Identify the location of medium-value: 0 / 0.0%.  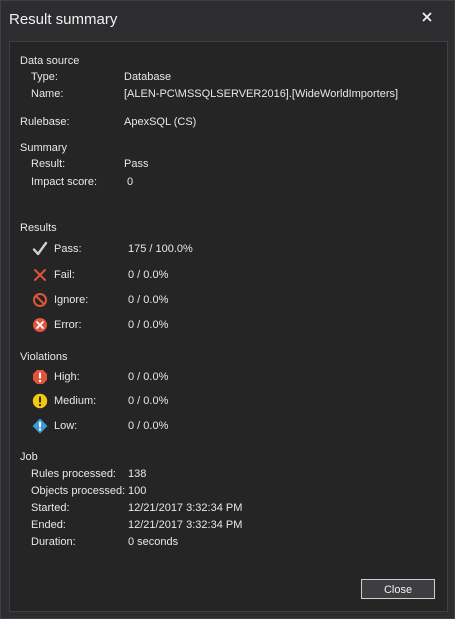
(148, 401).